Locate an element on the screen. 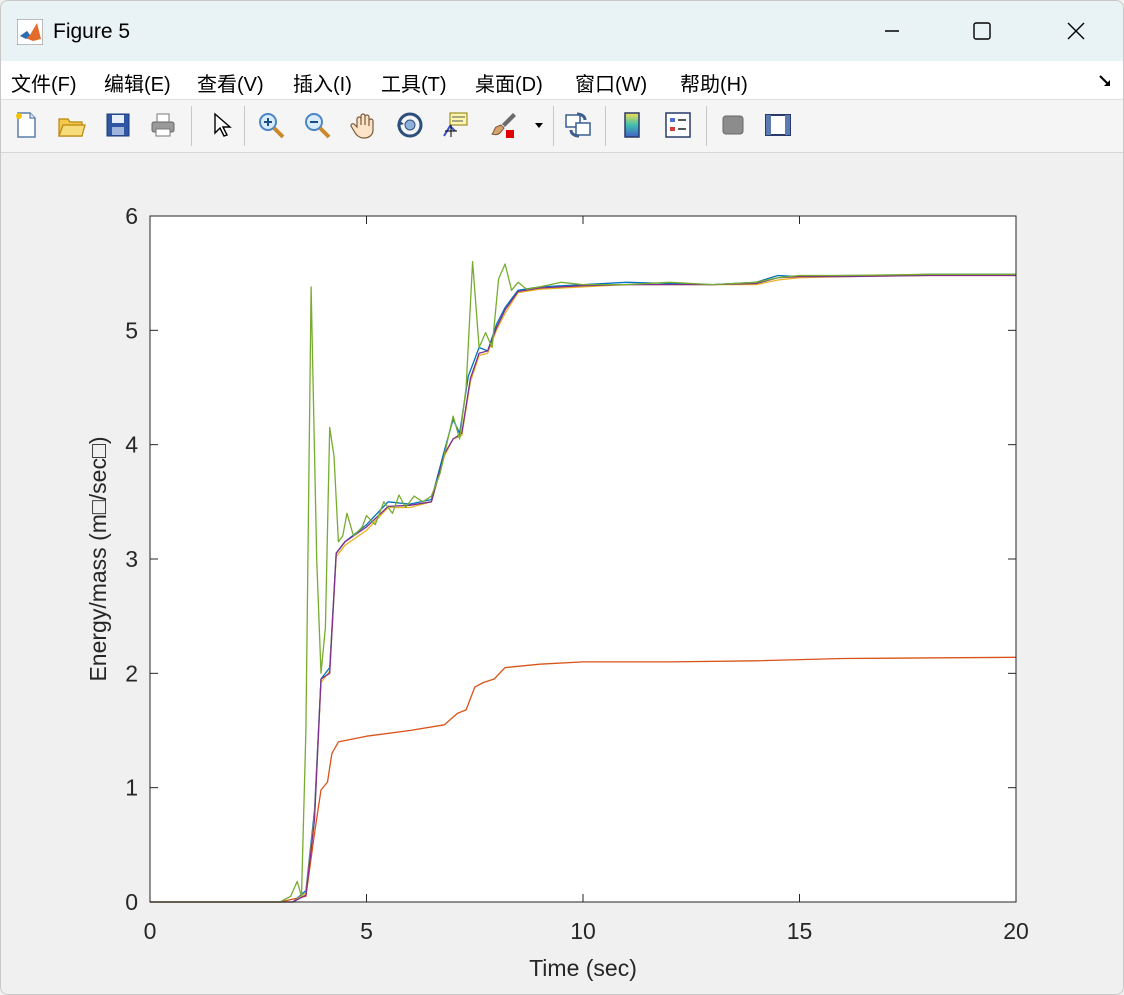 The image size is (1124, 995). y-tick-label: 2 is located at coordinates (131, 673).